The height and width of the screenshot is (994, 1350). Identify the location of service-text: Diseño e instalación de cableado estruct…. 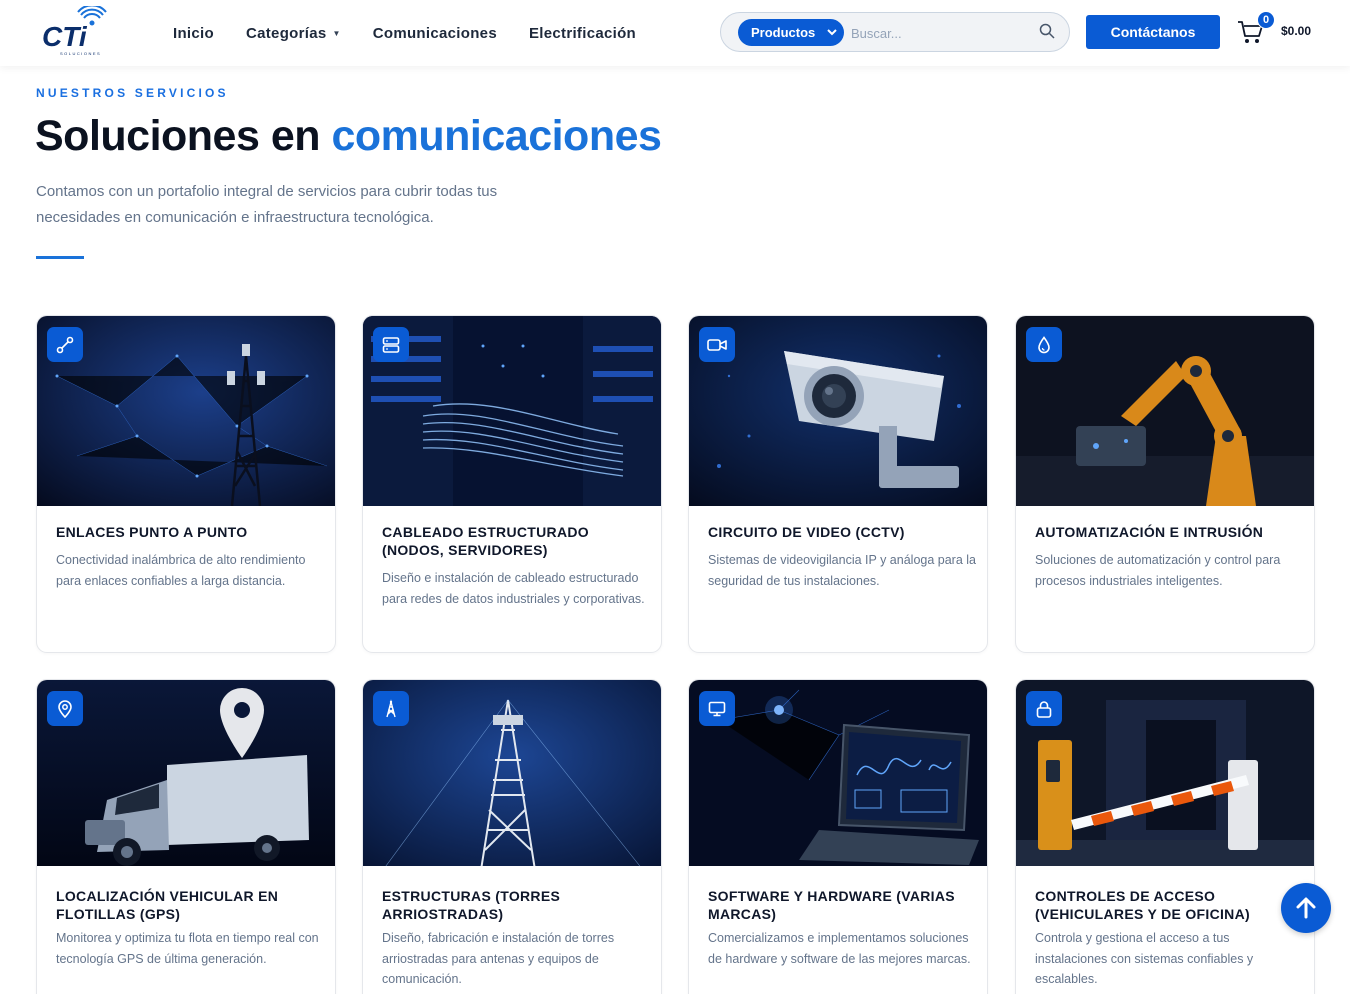
(513, 588).